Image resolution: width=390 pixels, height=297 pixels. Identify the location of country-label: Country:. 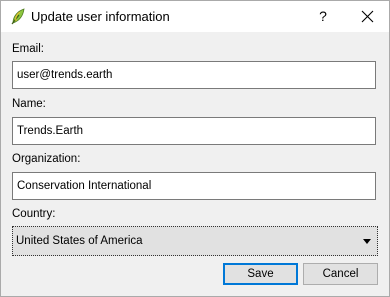
(34, 214).